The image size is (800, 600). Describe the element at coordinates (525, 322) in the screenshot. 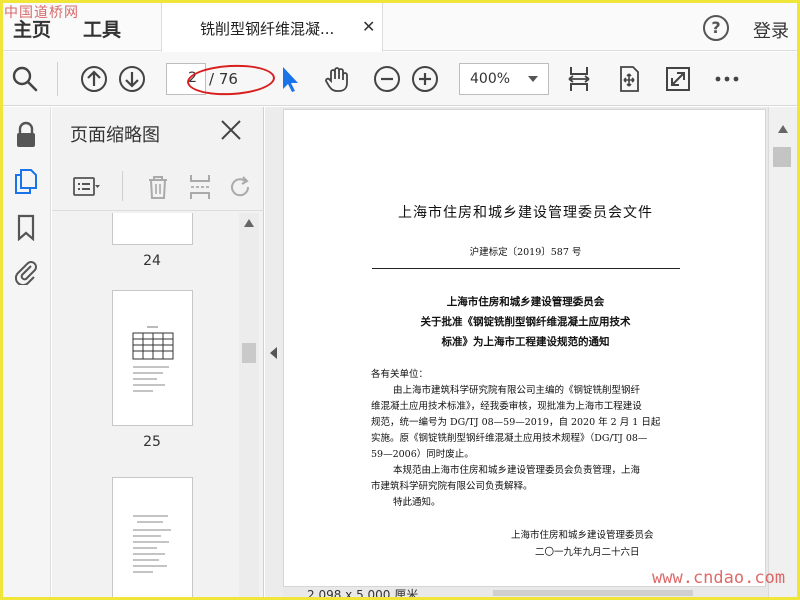

I see `document-title-line: 关于批准《钢锭铣削型钢纤维混凝土应用技术` at that location.